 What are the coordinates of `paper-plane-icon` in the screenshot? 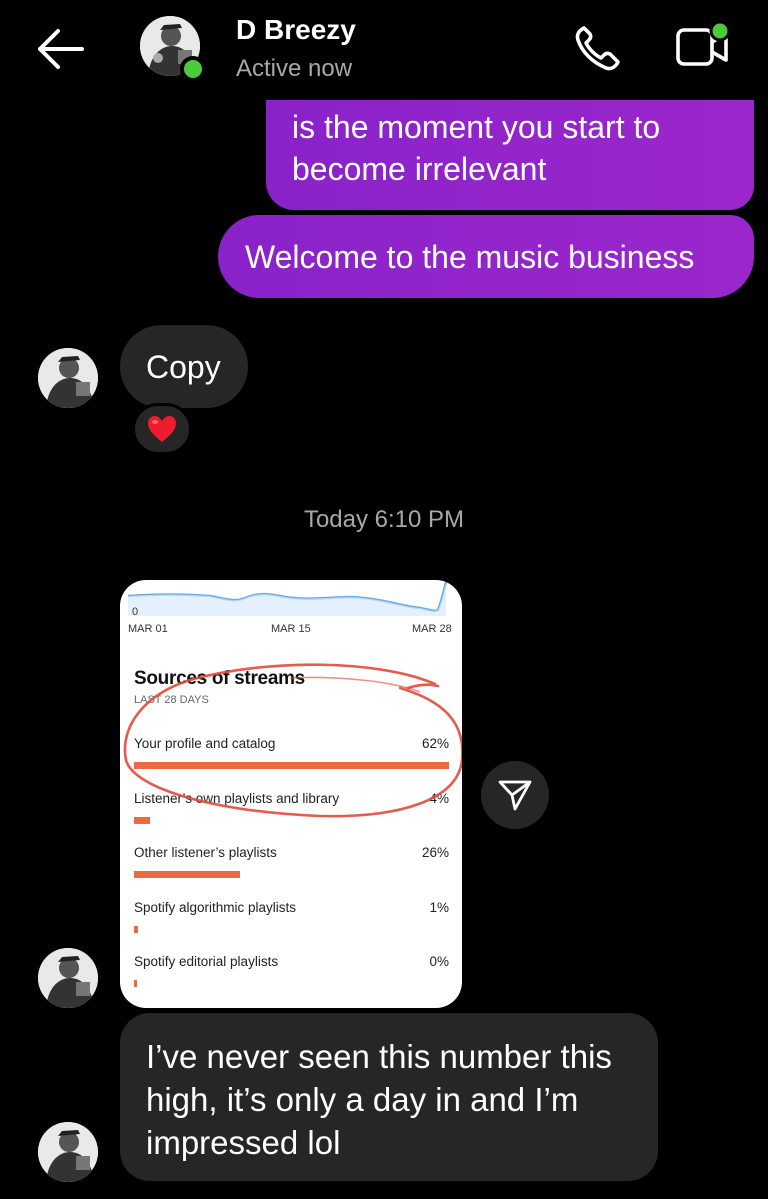 It's located at (515, 795).